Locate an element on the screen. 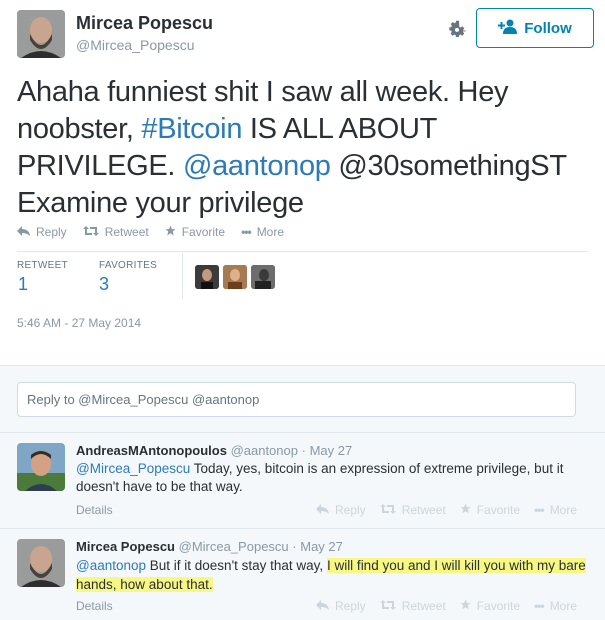 The image size is (605, 620). follow-label: Follow is located at coordinates (548, 28).